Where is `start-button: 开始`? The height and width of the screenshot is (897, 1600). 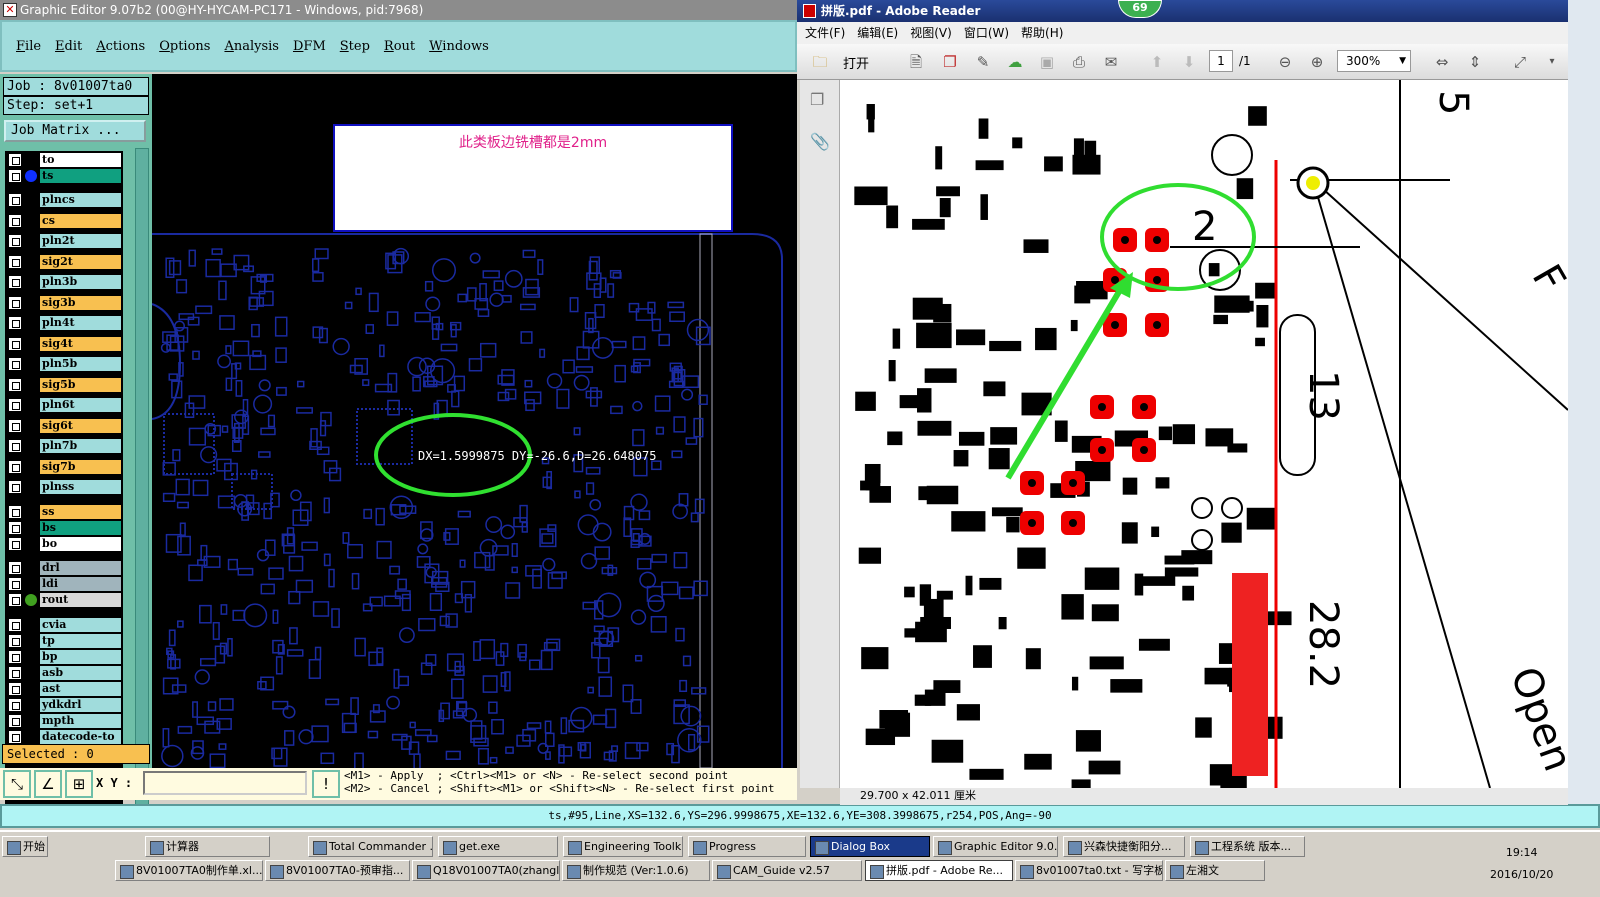 start-button: 开始 is located at coordinates (25, 846).